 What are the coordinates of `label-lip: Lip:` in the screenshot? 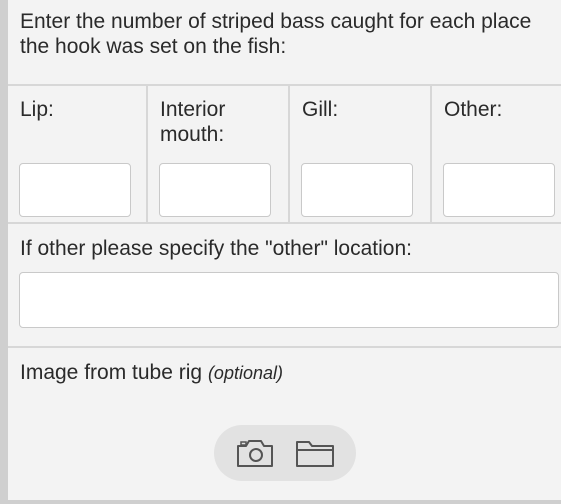 It's located at (37, 109).